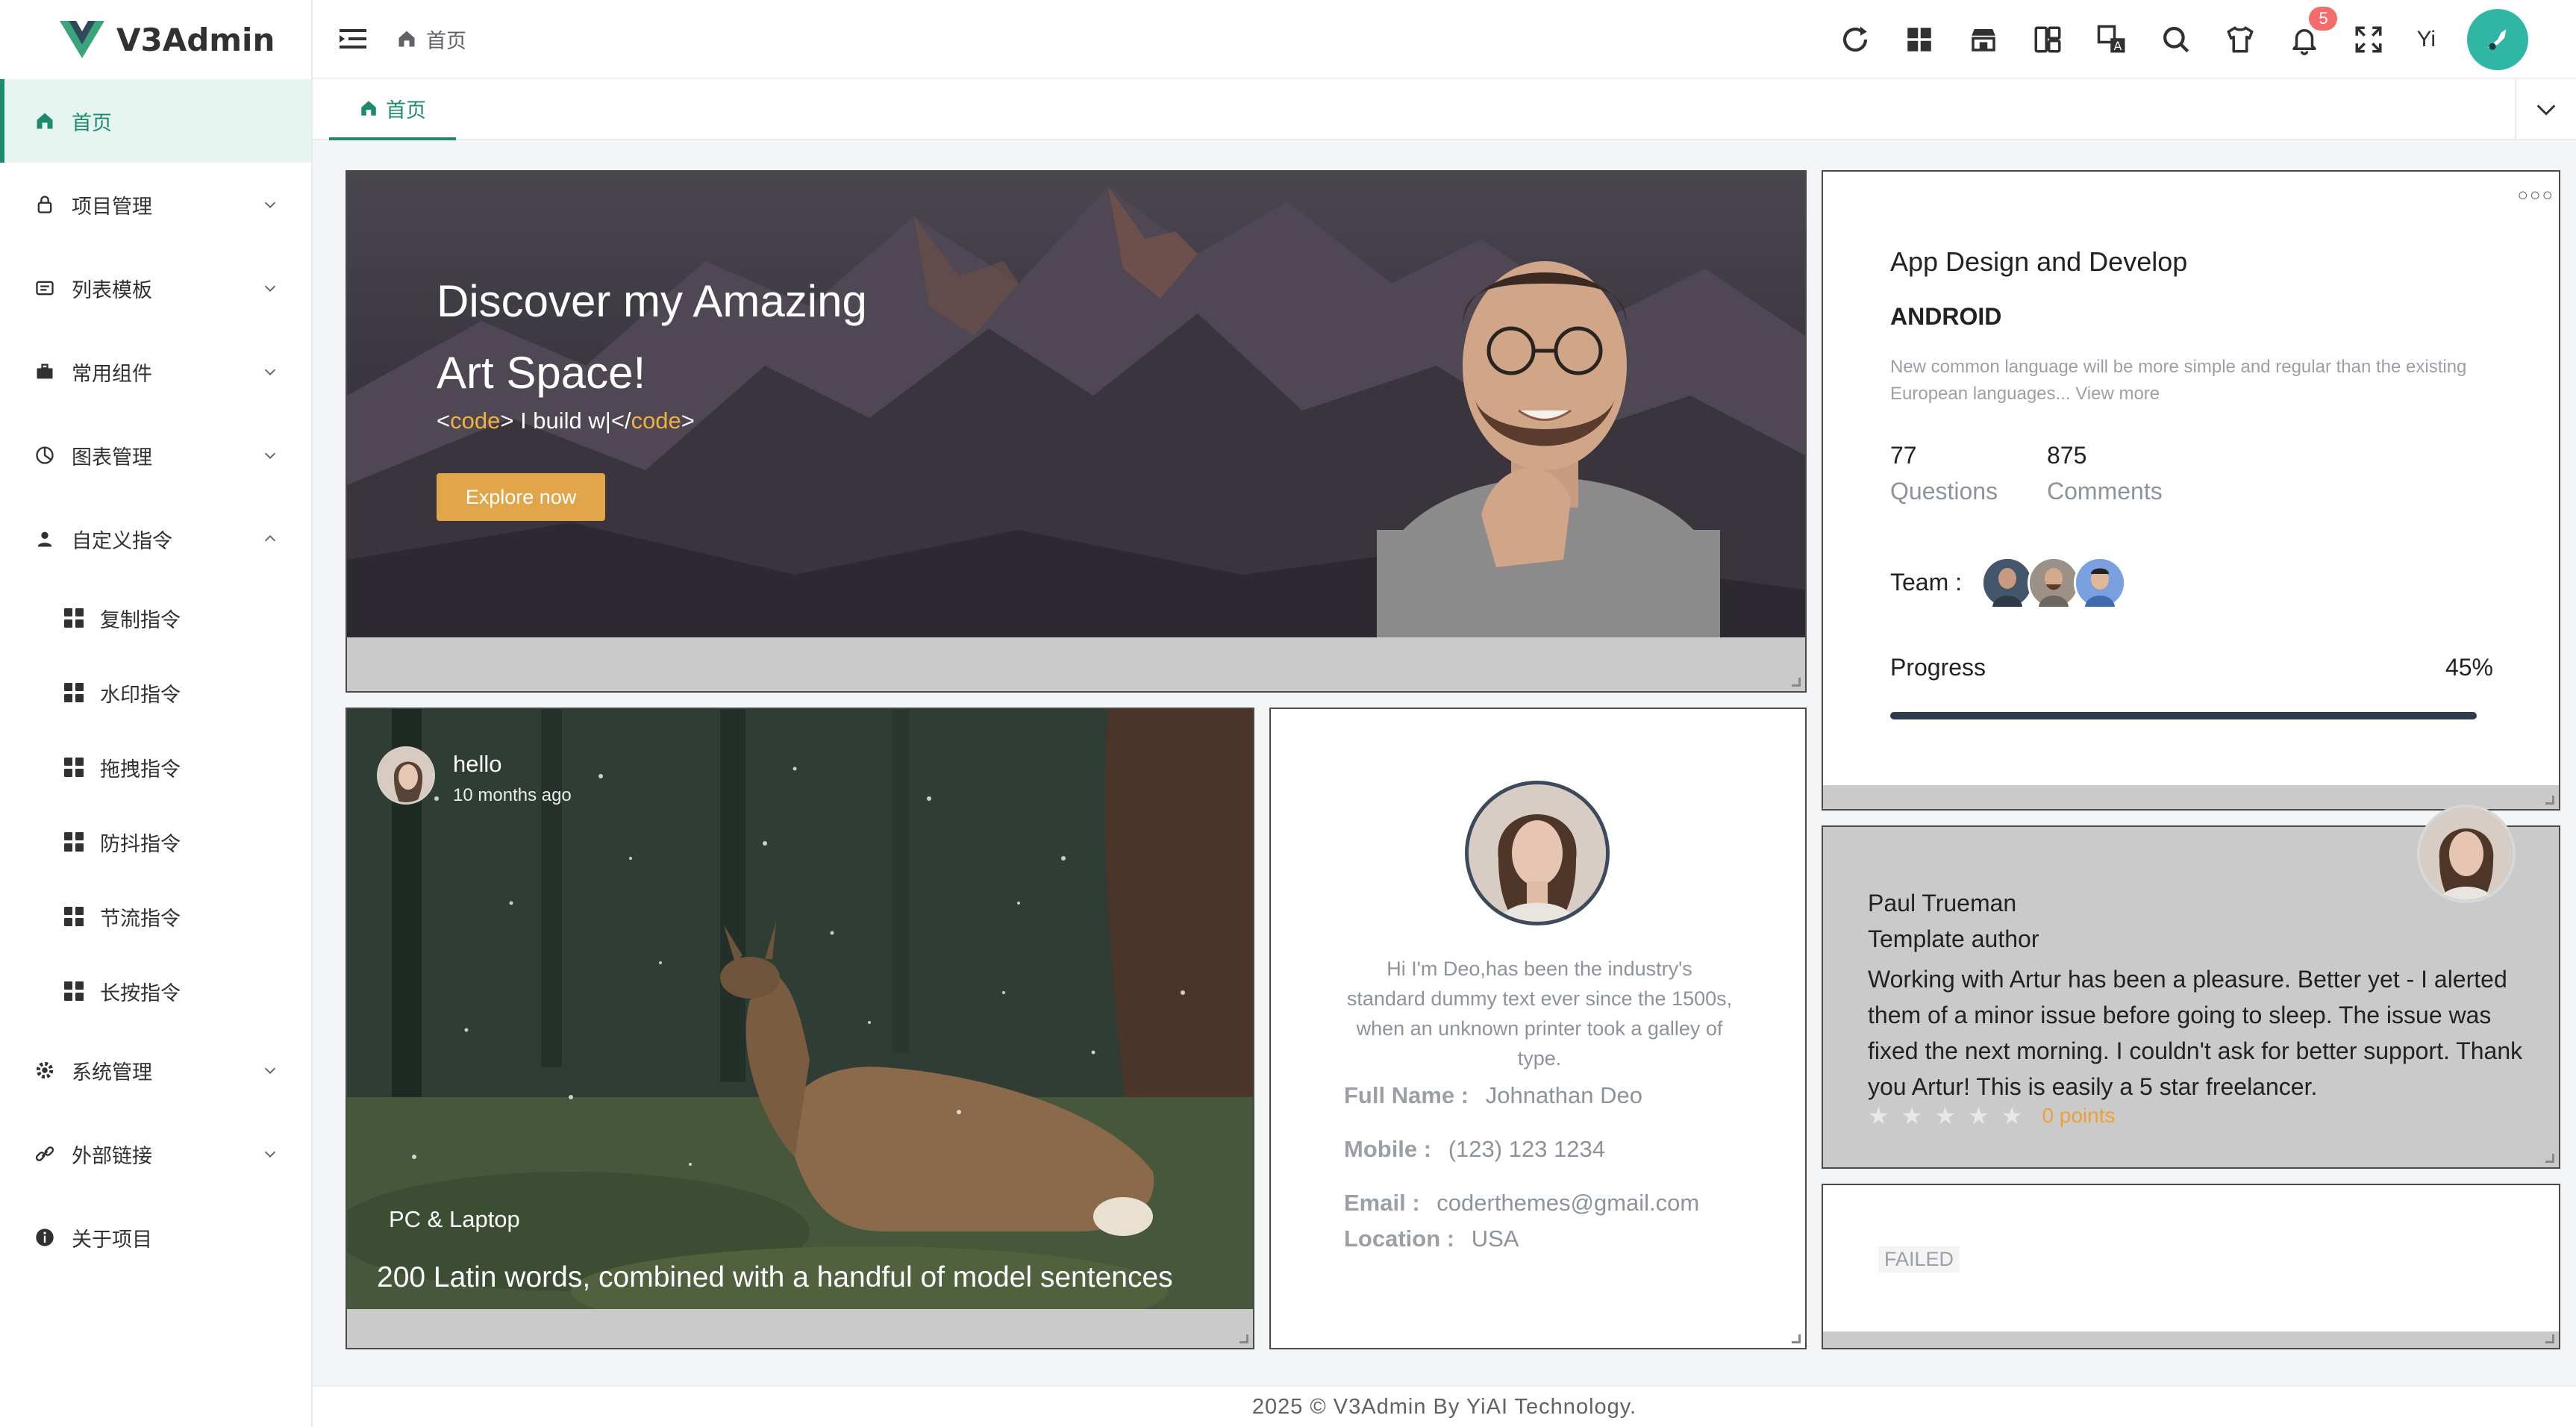 This screenshot has height=1427, width=2576. I want to click on svg-text: A, so click(2118, 46).